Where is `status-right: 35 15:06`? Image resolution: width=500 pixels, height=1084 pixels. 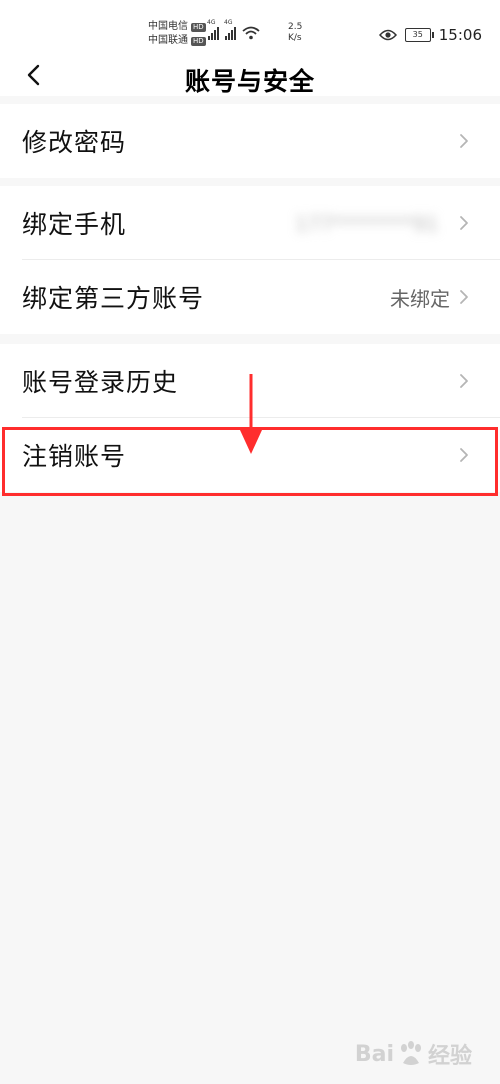
status-right: 35 15:06 is located at coordinates (430, 35).